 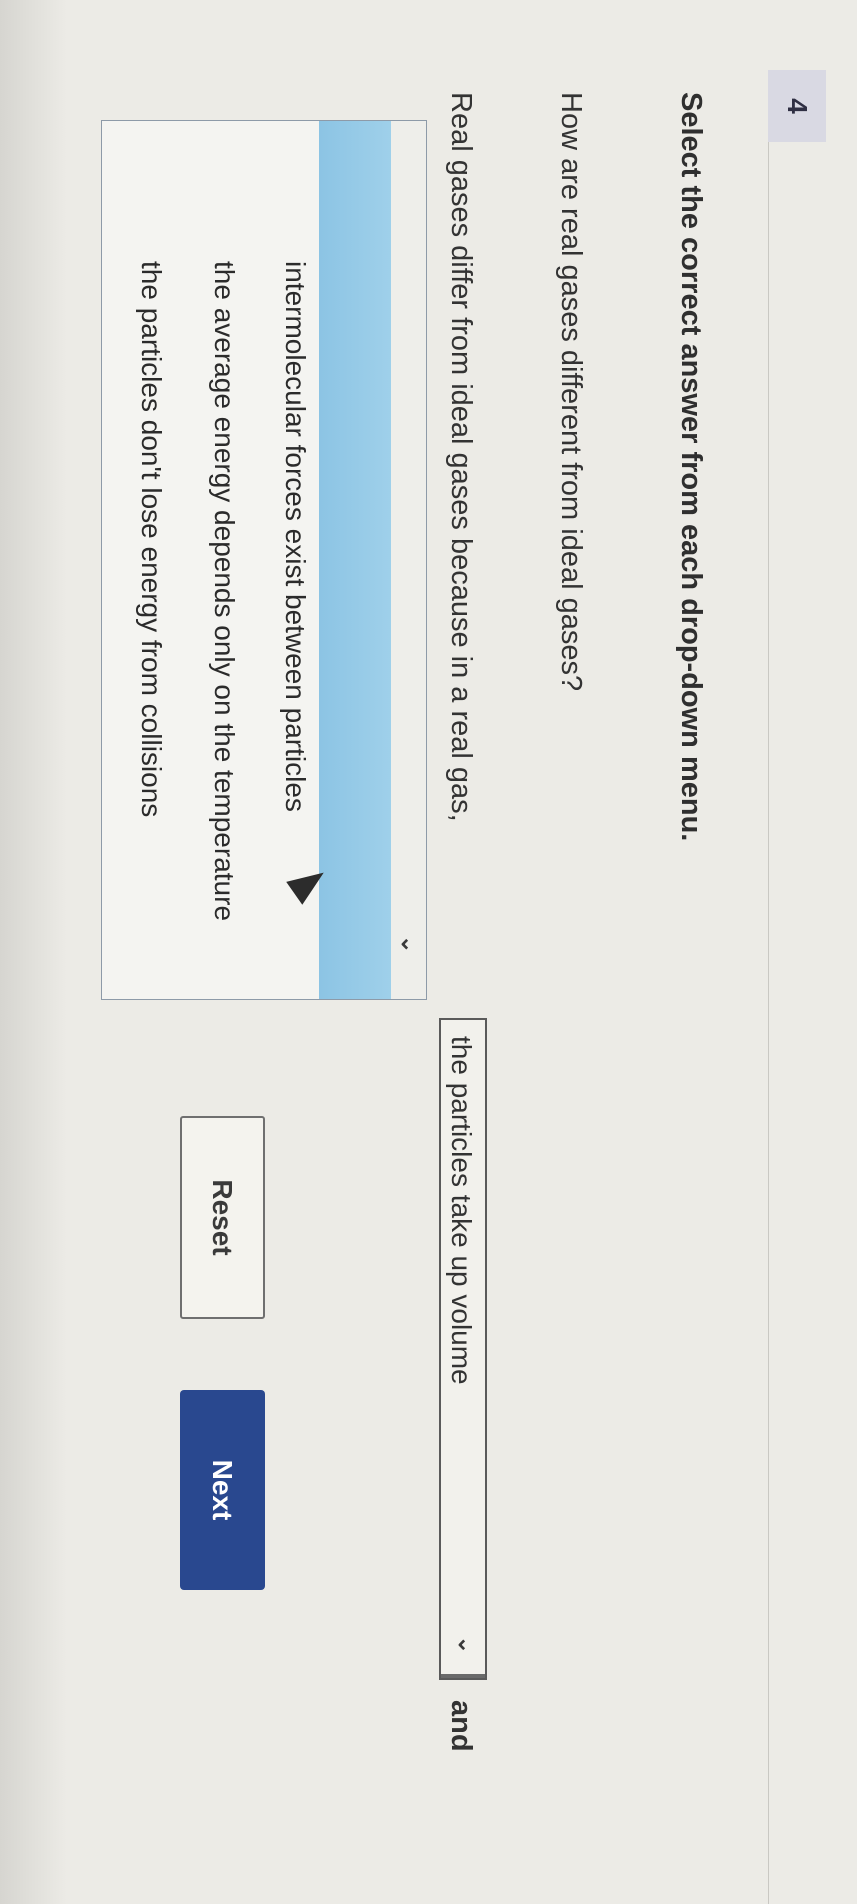 What do you see at coordinates (222, 1490) in the screenshot?
I see `next-button: Next` at bounding box center [222, 1490].